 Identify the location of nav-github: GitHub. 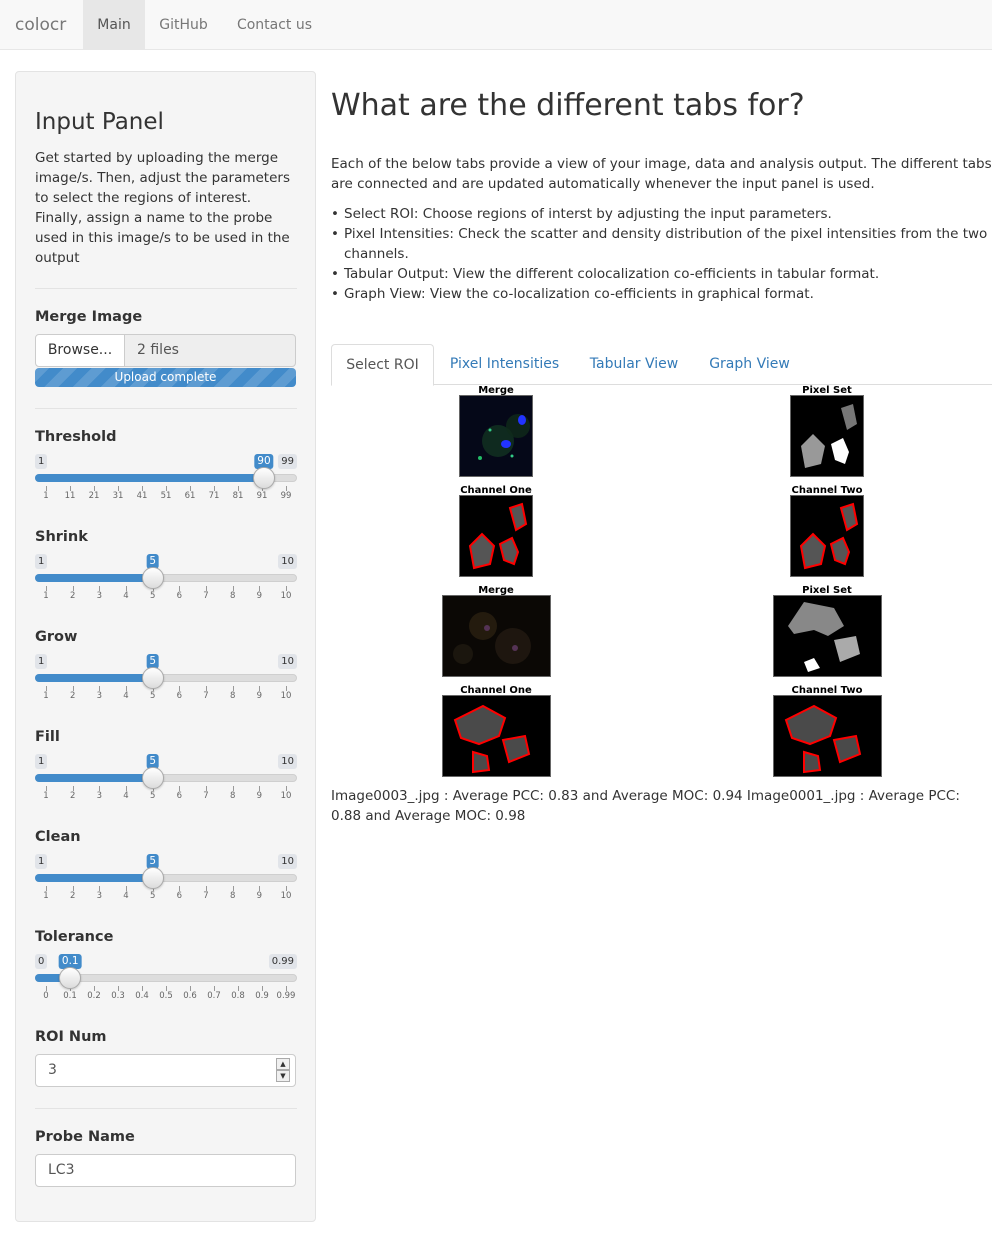
(183, 25).